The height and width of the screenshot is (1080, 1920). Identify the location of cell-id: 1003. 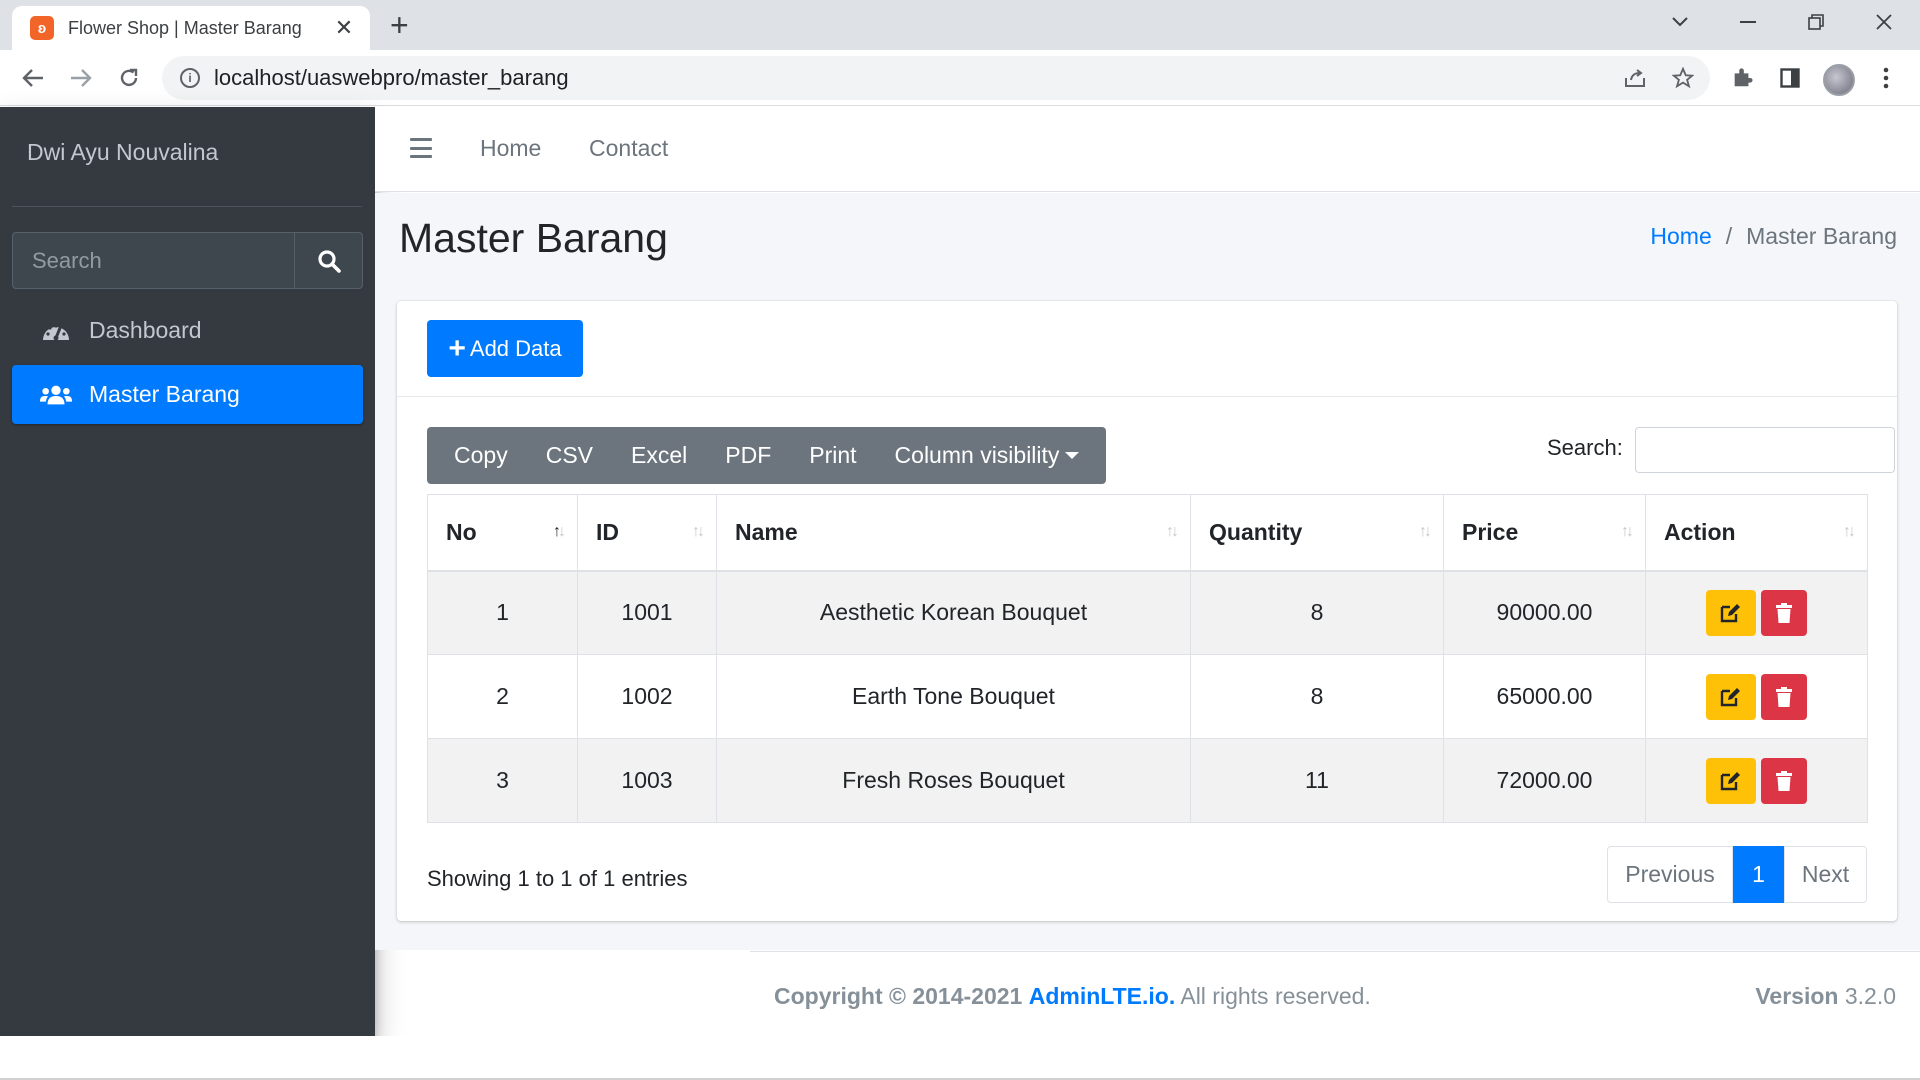
(647, 780).